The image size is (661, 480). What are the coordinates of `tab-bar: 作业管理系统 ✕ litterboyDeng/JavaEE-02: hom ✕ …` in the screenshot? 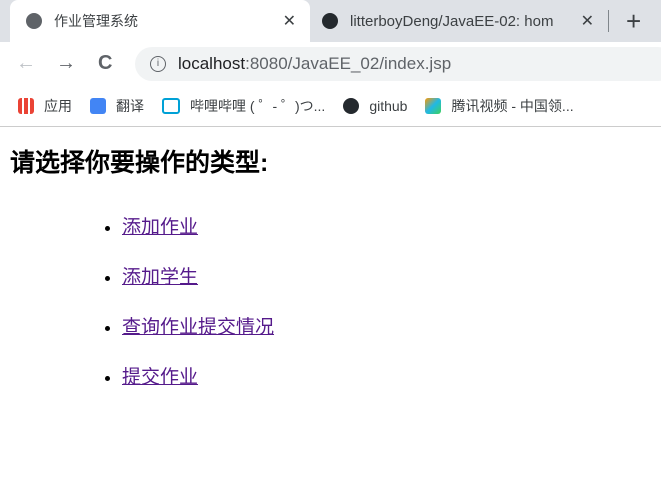 It's located at (330, 21).